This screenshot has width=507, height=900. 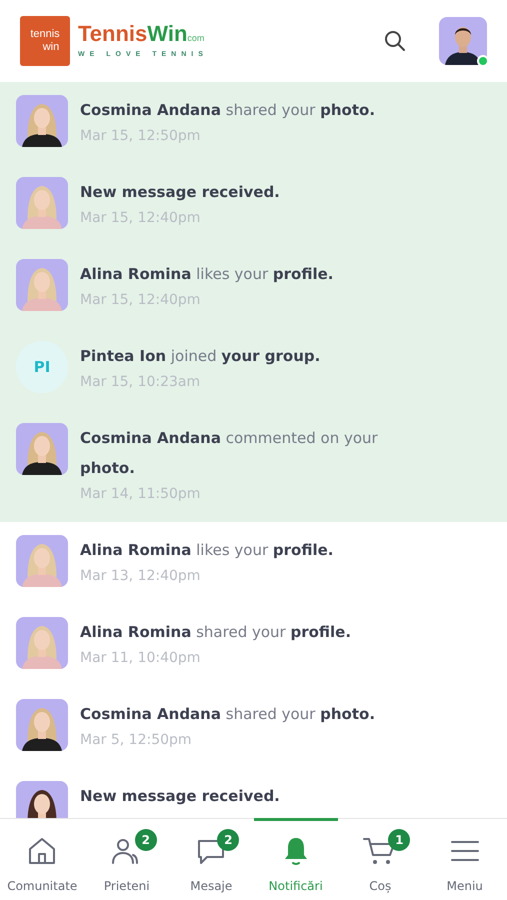 What do you see at coordinates (296, 859) in the screenshot?
I see `nav-tab: Notificări` at bounding box center [296, 859].